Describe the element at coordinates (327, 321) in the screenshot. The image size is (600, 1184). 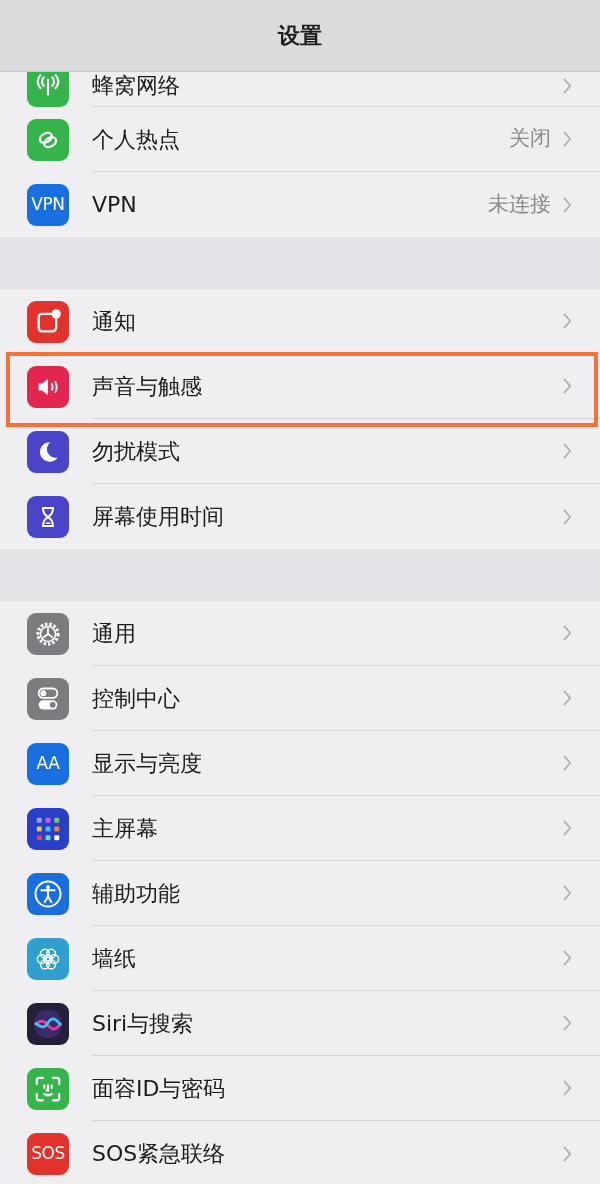
I see `setting-label: 通知` at that location.